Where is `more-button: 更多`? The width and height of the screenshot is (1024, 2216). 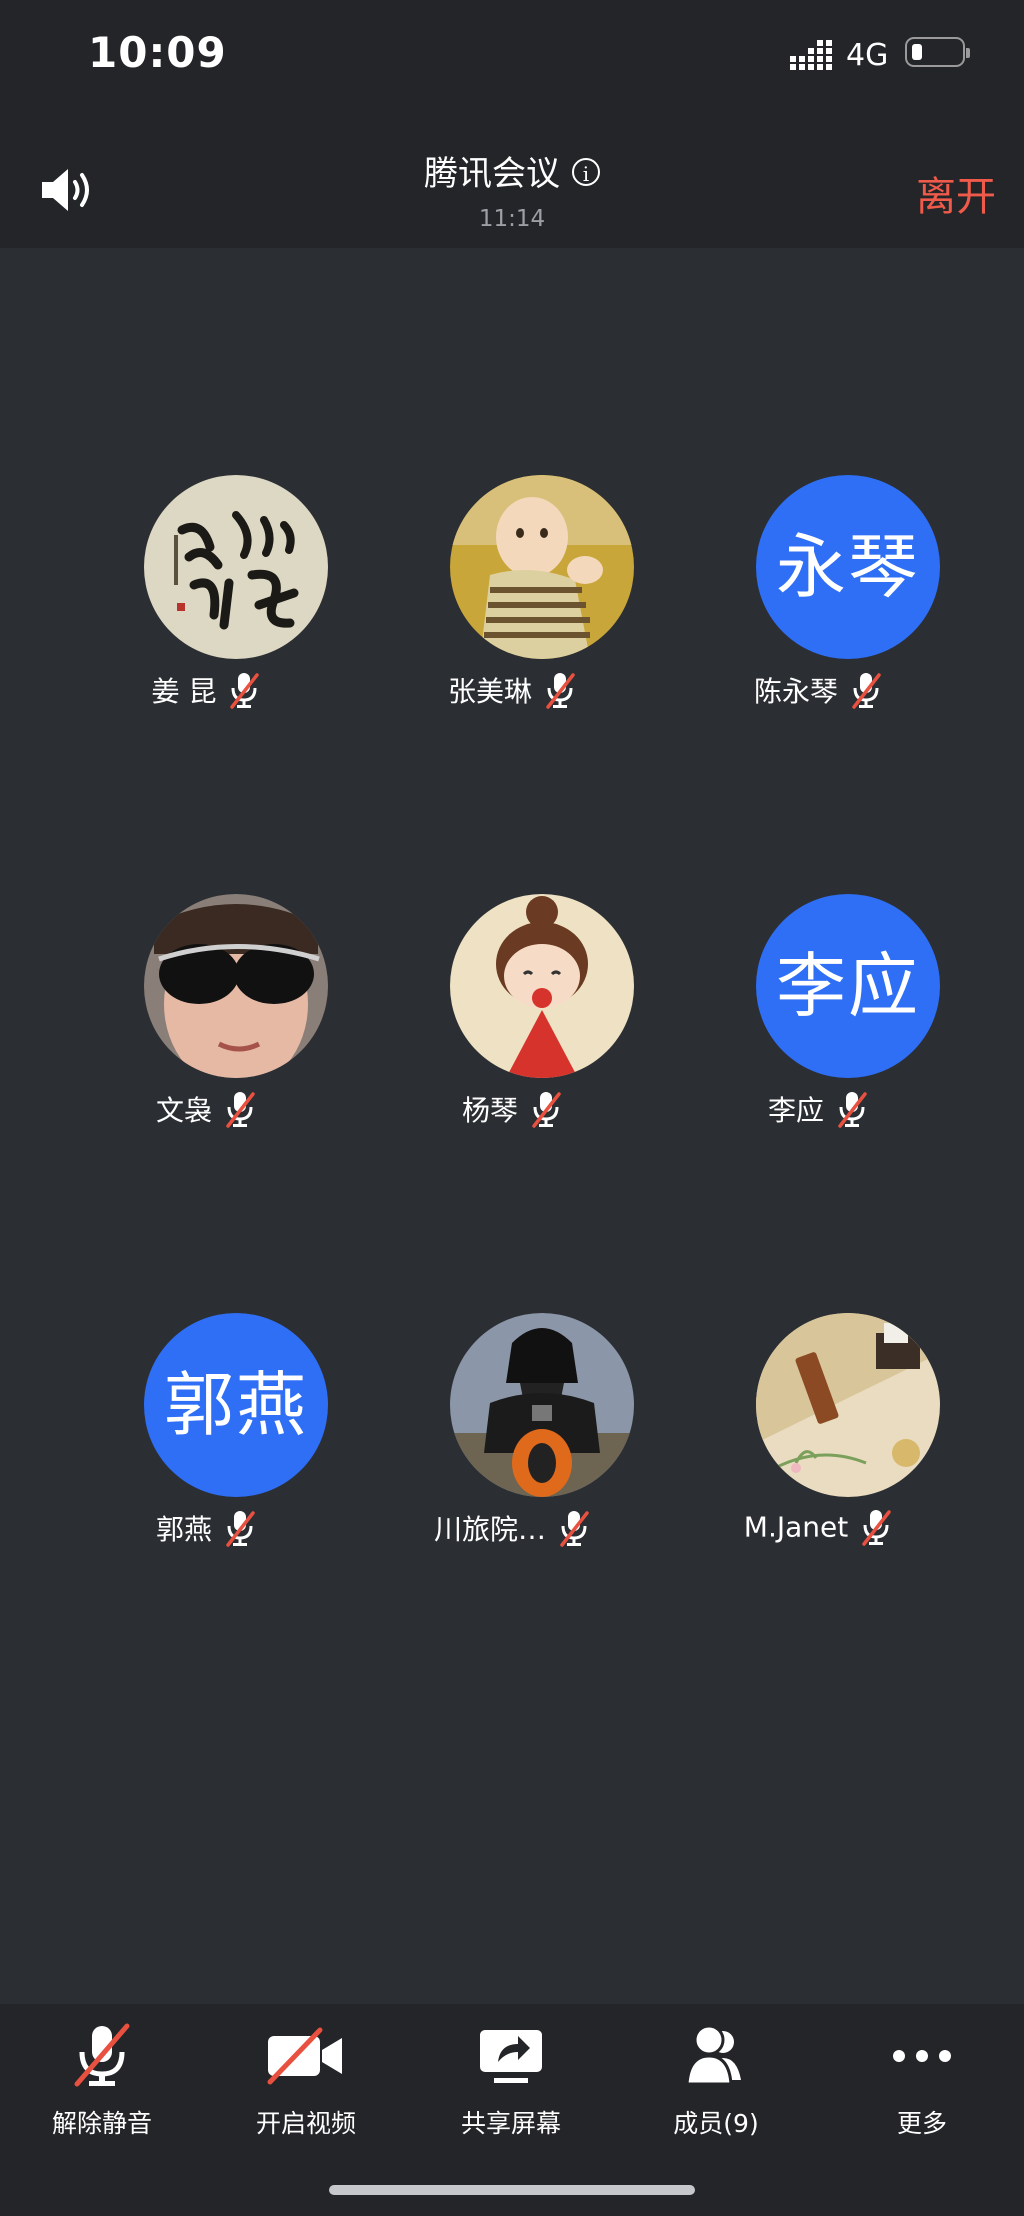
more-button: 更多 is located at coordinates (922, 2080).